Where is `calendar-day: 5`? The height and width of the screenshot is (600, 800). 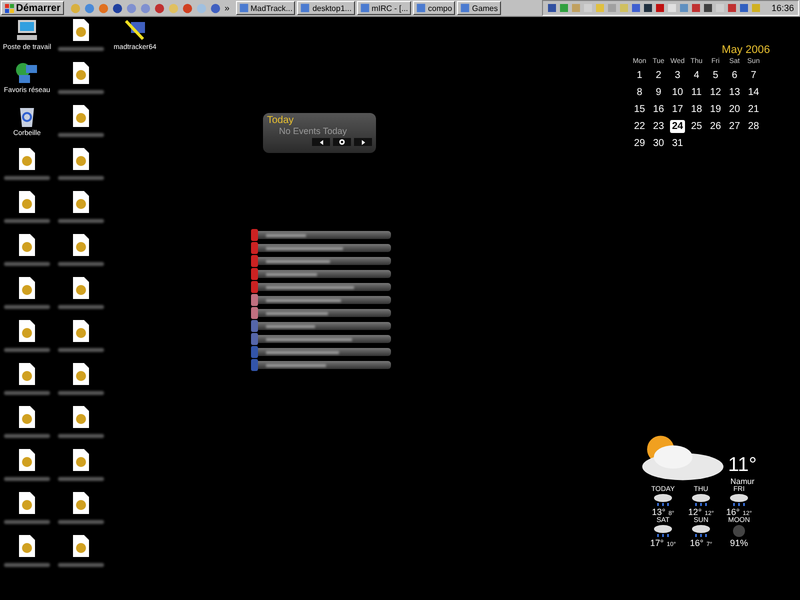 calendar-day: 5 is located at coordinates (715, 75).